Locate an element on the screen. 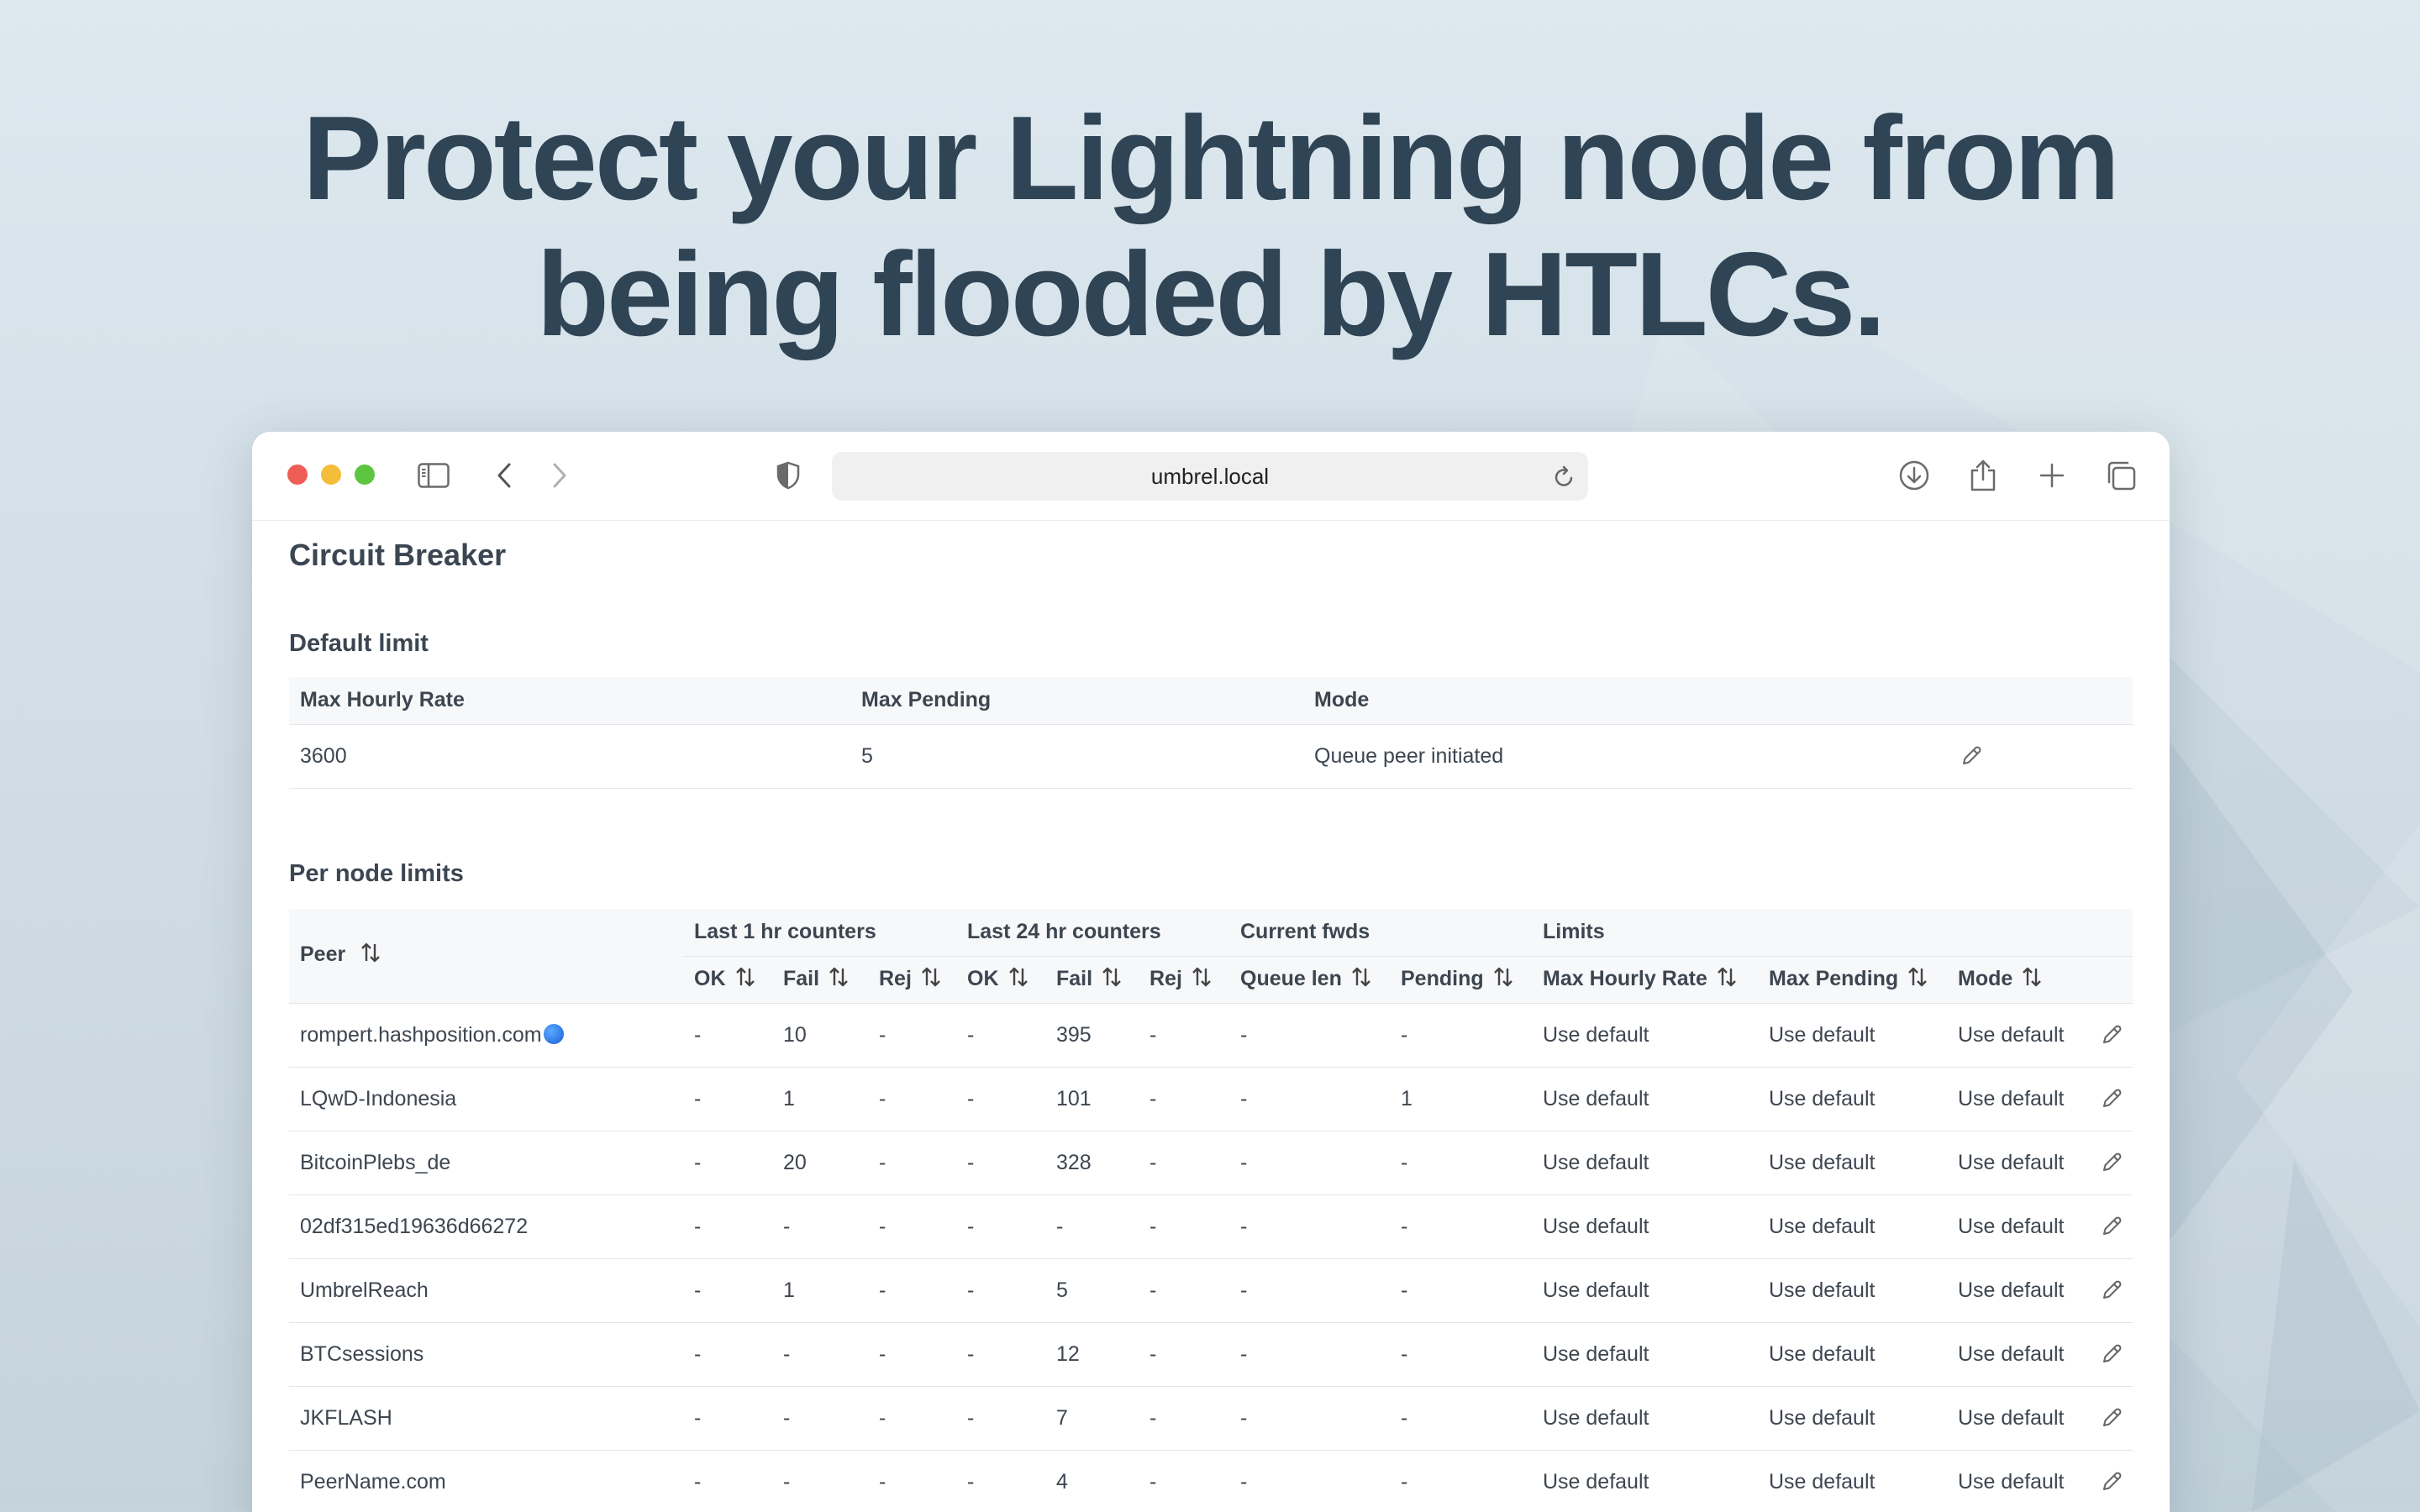 The height and width of the screenshot is (1512, 2420). close-window-button is located at coordinates (298, 475).